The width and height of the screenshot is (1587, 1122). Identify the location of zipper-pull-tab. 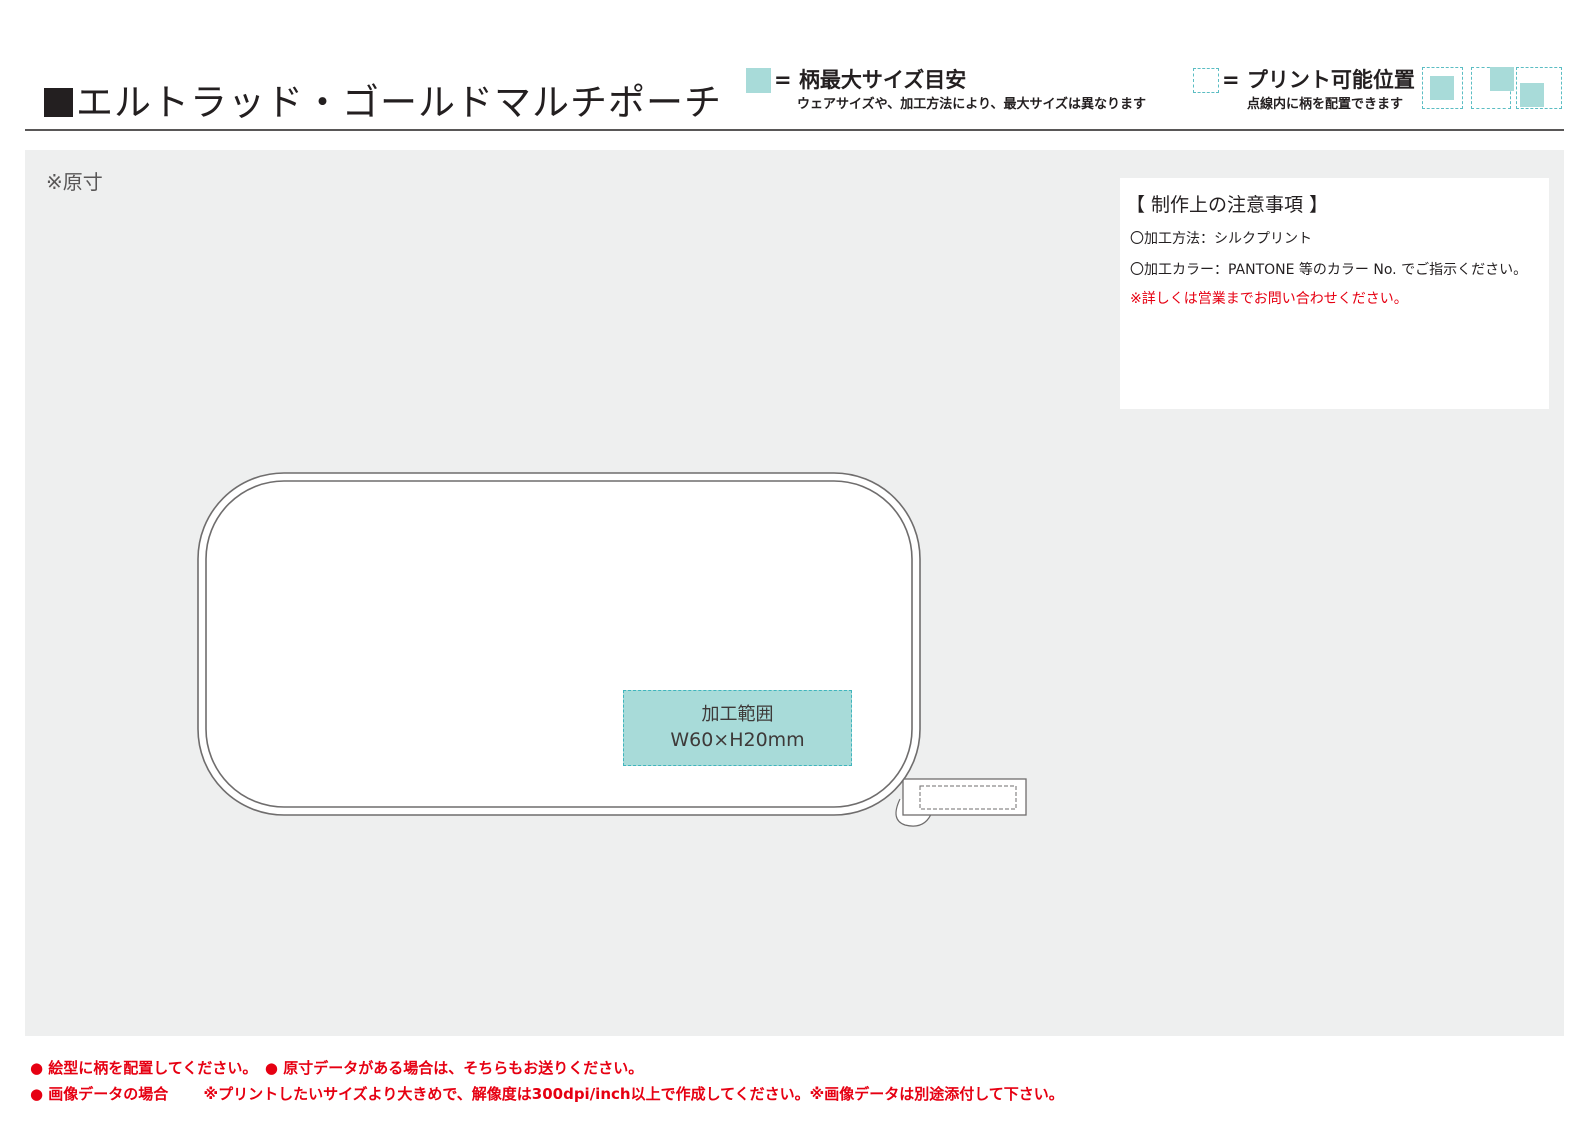
(964, 797).